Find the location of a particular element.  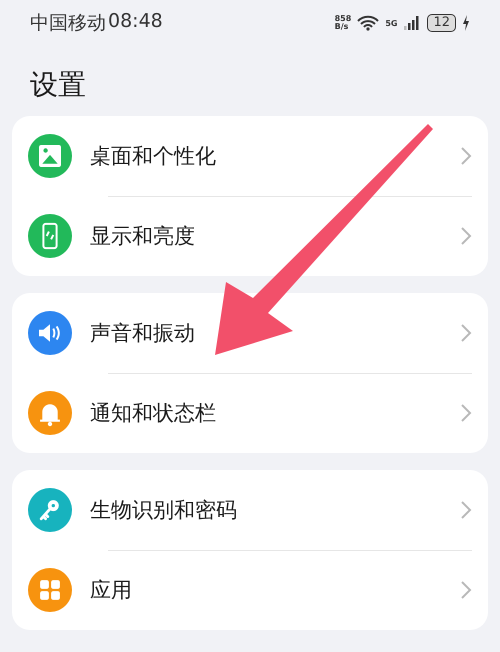

page-title: 设置 is located at coordinates (58, 85).